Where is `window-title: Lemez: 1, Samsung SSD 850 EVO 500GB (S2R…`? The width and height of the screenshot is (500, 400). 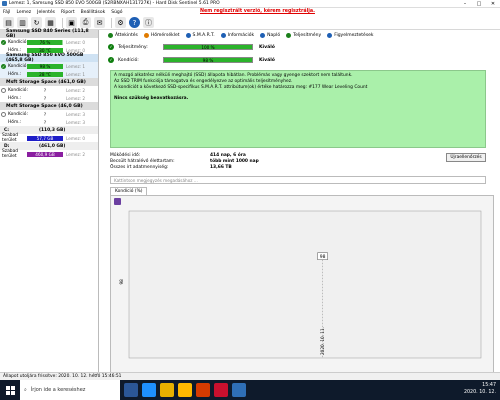 window-title: Lemez: 1, Samsung SSD 850 EVO 500GB (S2R… is located at coordinates (114, 3).